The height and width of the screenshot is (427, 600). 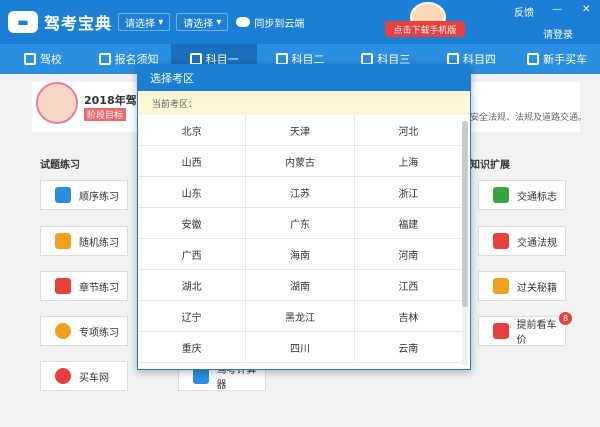 What do you see at coordinates (522, 286) in the screenshot?
I see `pass-tips-button: 过关秘籍` at bounding box center [522, 286].